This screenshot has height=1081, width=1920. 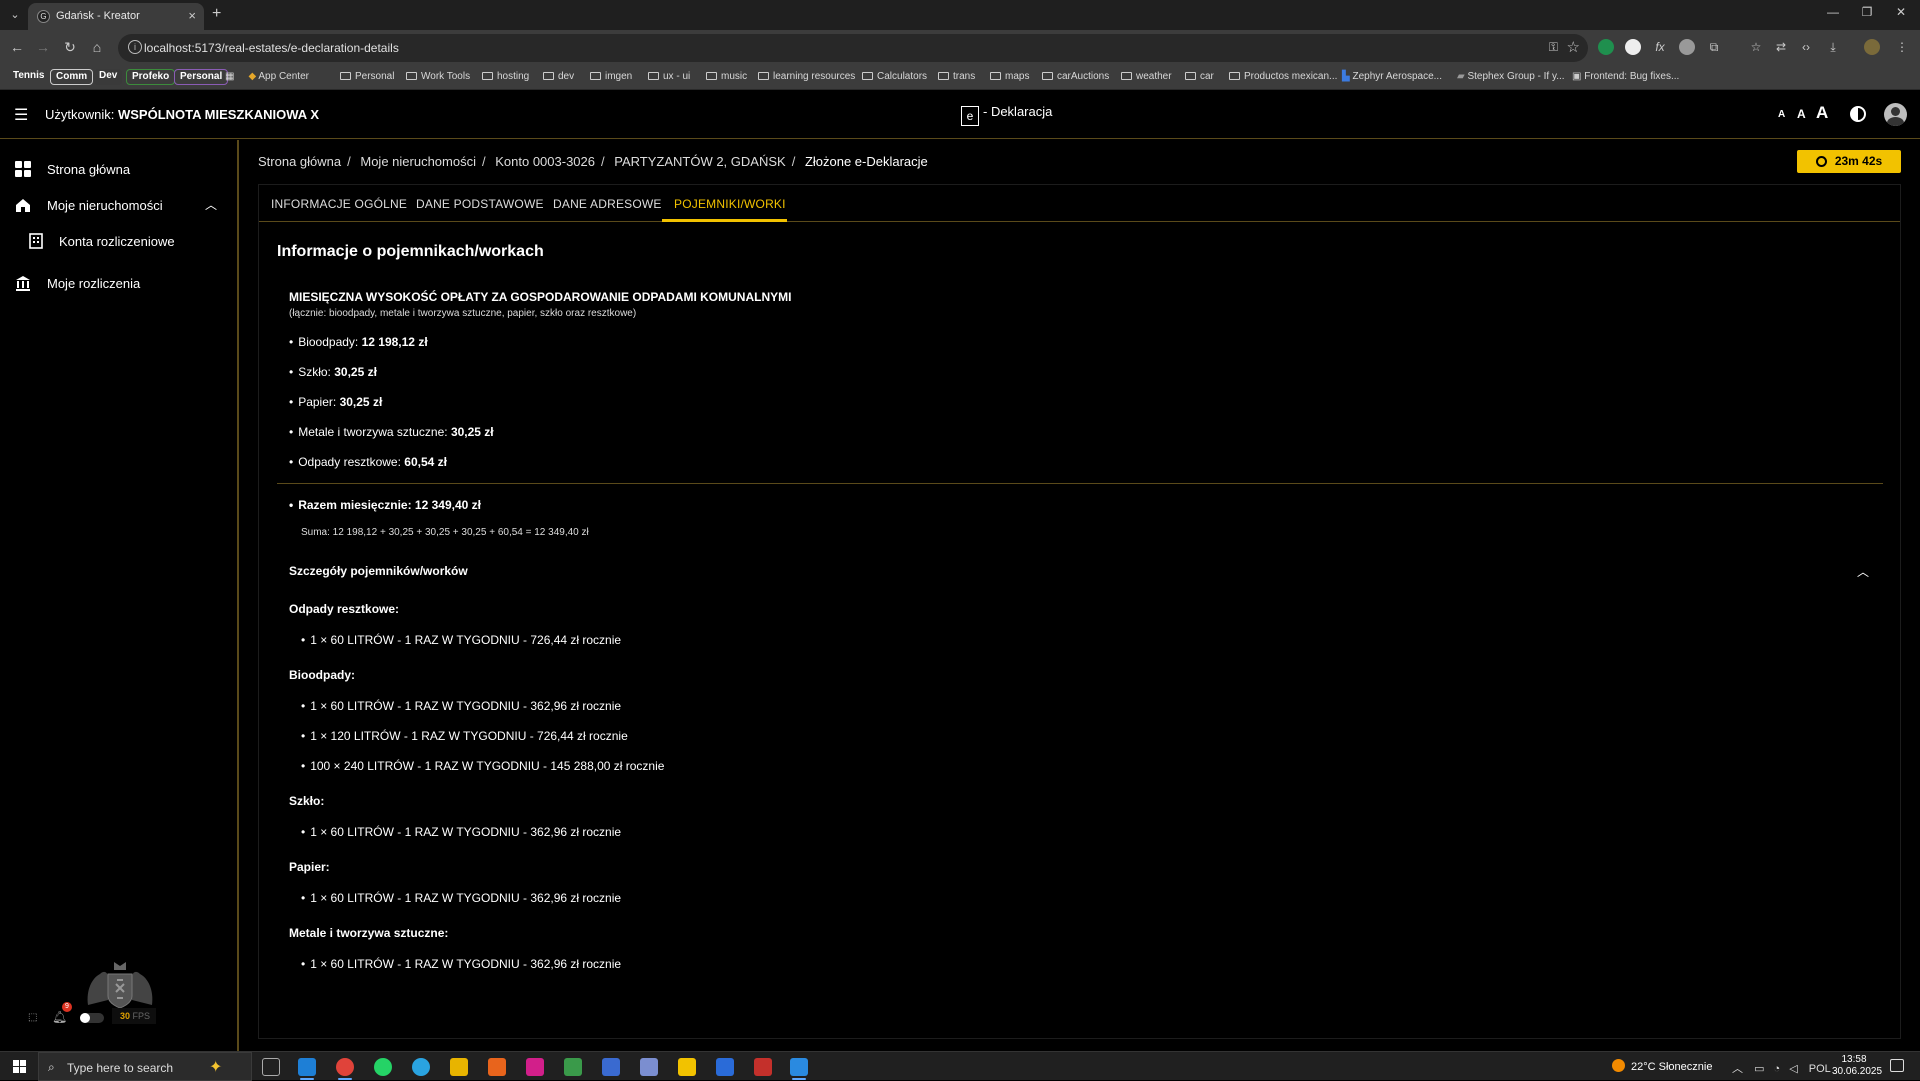 What do you see at coordinates (307, 1067) in the screenshot?
I see `vscode-icon` at bounding box center [307, 1067].